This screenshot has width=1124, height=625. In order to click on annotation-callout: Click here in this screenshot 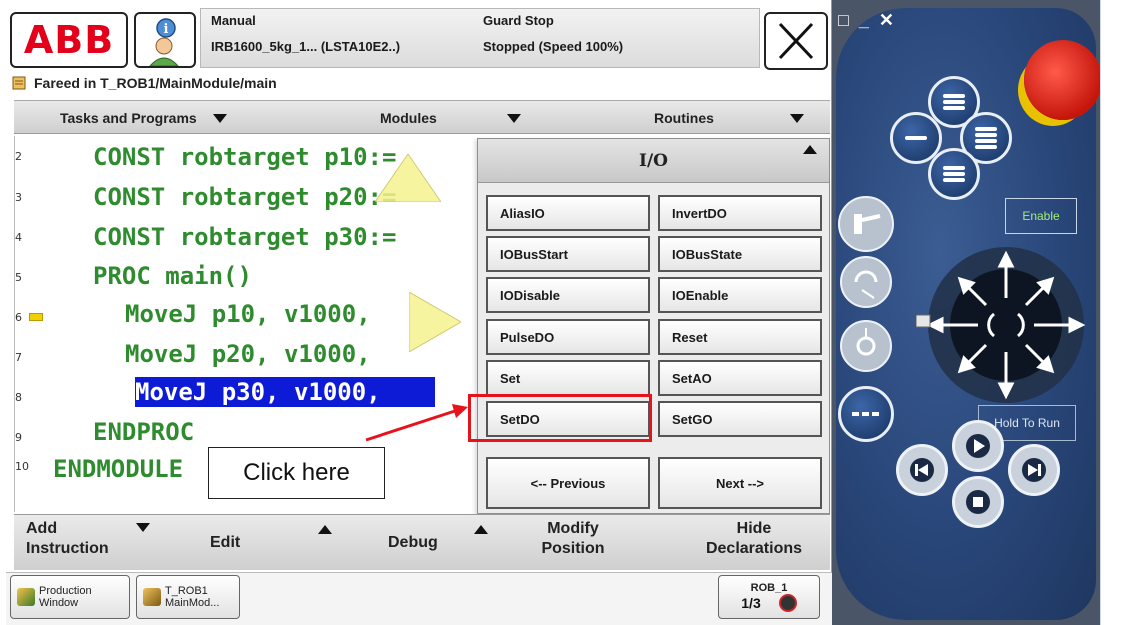, I will do `click(296, 473)`.